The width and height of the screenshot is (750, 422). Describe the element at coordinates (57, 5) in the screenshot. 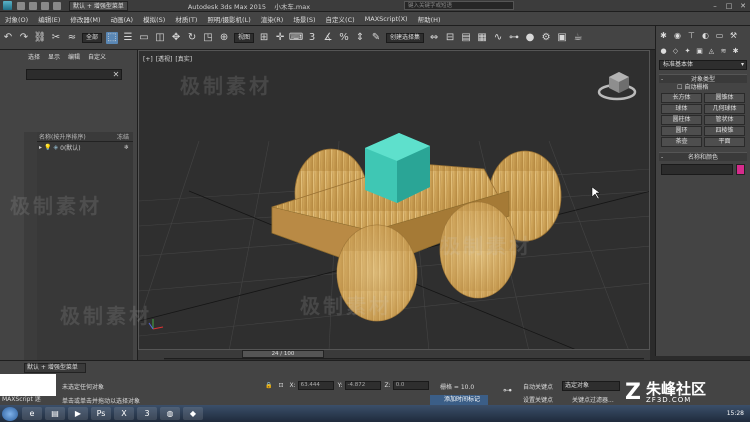

I see `undo-quick-icon` at that location.